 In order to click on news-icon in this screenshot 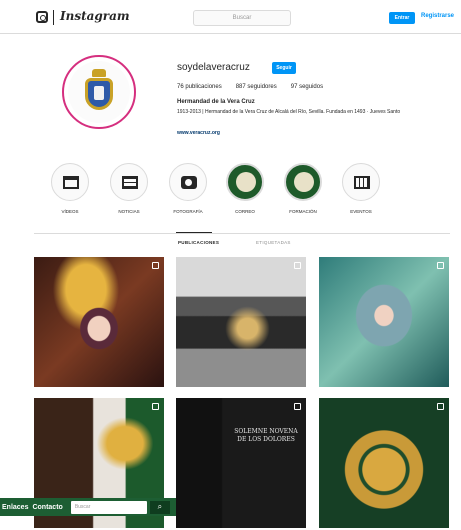, I will do `click(130, 182)`.